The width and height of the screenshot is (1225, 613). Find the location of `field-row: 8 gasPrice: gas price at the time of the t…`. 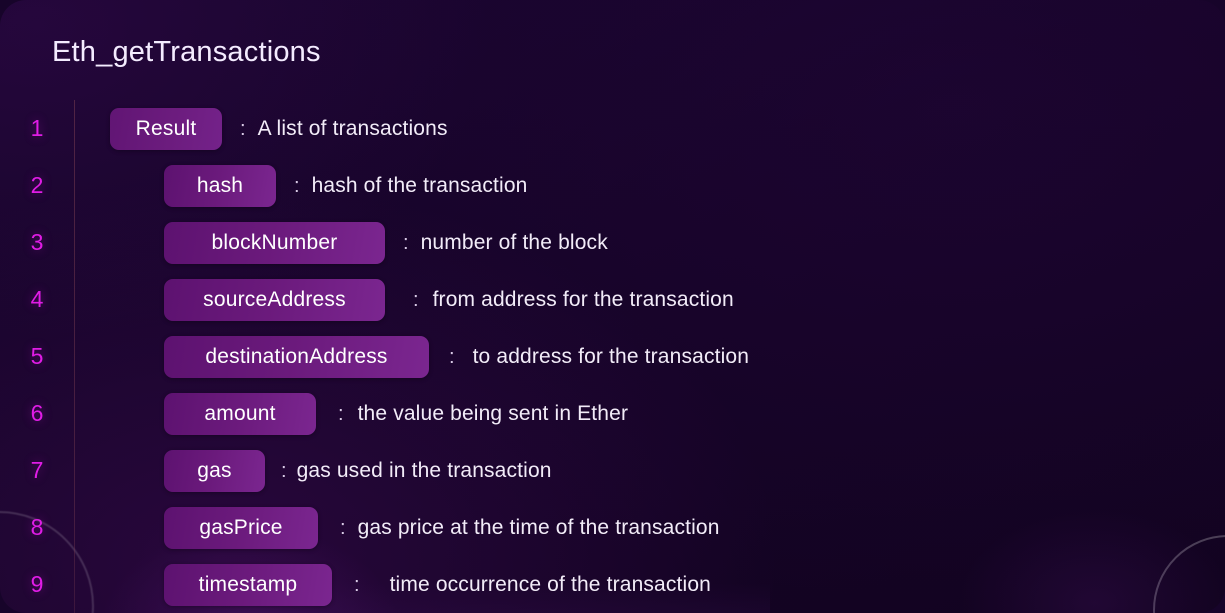

field-row: 8 gasPrice: gas price at the time of the t… is located at coordinates (612, 527).